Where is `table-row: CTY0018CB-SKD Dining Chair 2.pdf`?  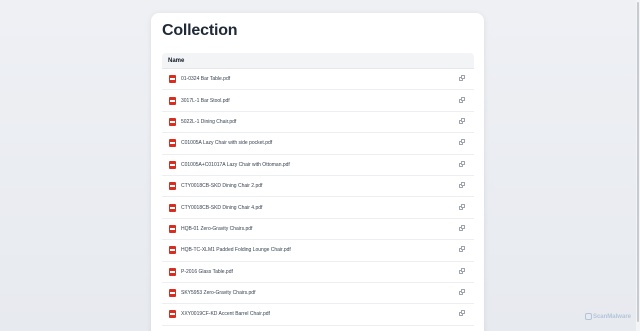
table-row: CTY0018CB-SKD Dining Chair 2.pdf is located at coordinates (318, 187).